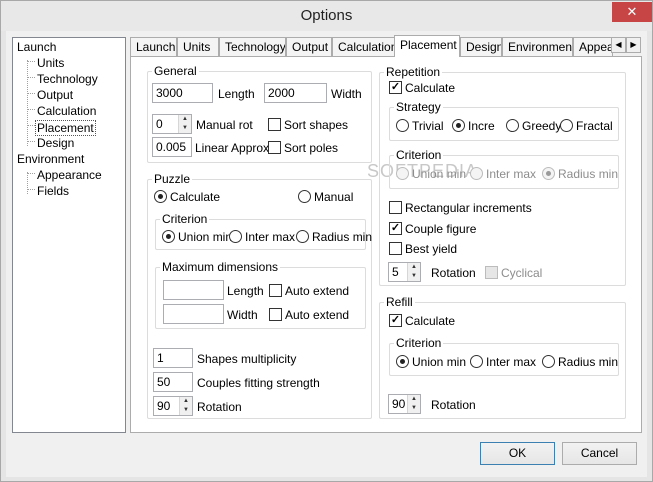 This screenshot has width=653, height=482. Describe the element at coordinates (504, 120) in the screenshot. I see `strategy-group: Strategy Trivial Incre Greedy Fractal` at that location.